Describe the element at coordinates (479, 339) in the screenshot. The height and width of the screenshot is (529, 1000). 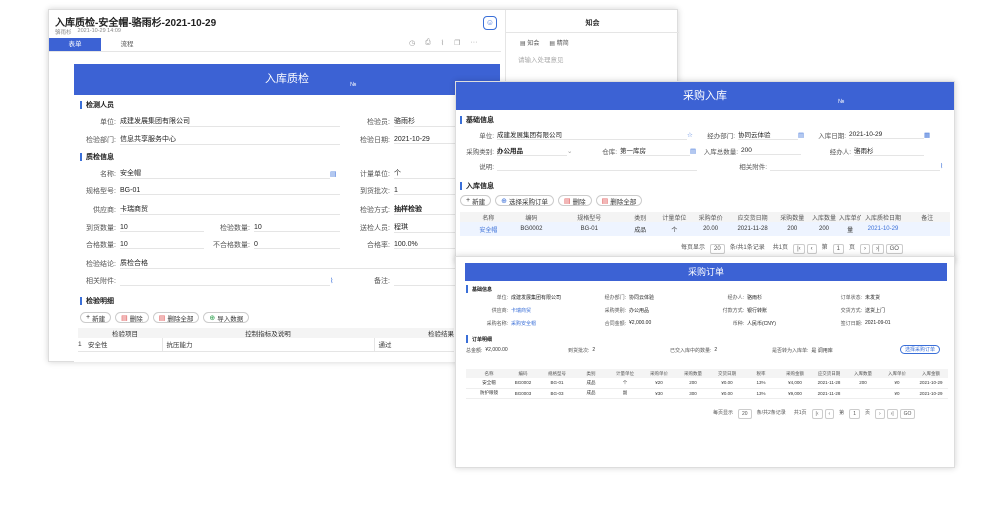
I see `order-section-detail: 订单明细` at that location.